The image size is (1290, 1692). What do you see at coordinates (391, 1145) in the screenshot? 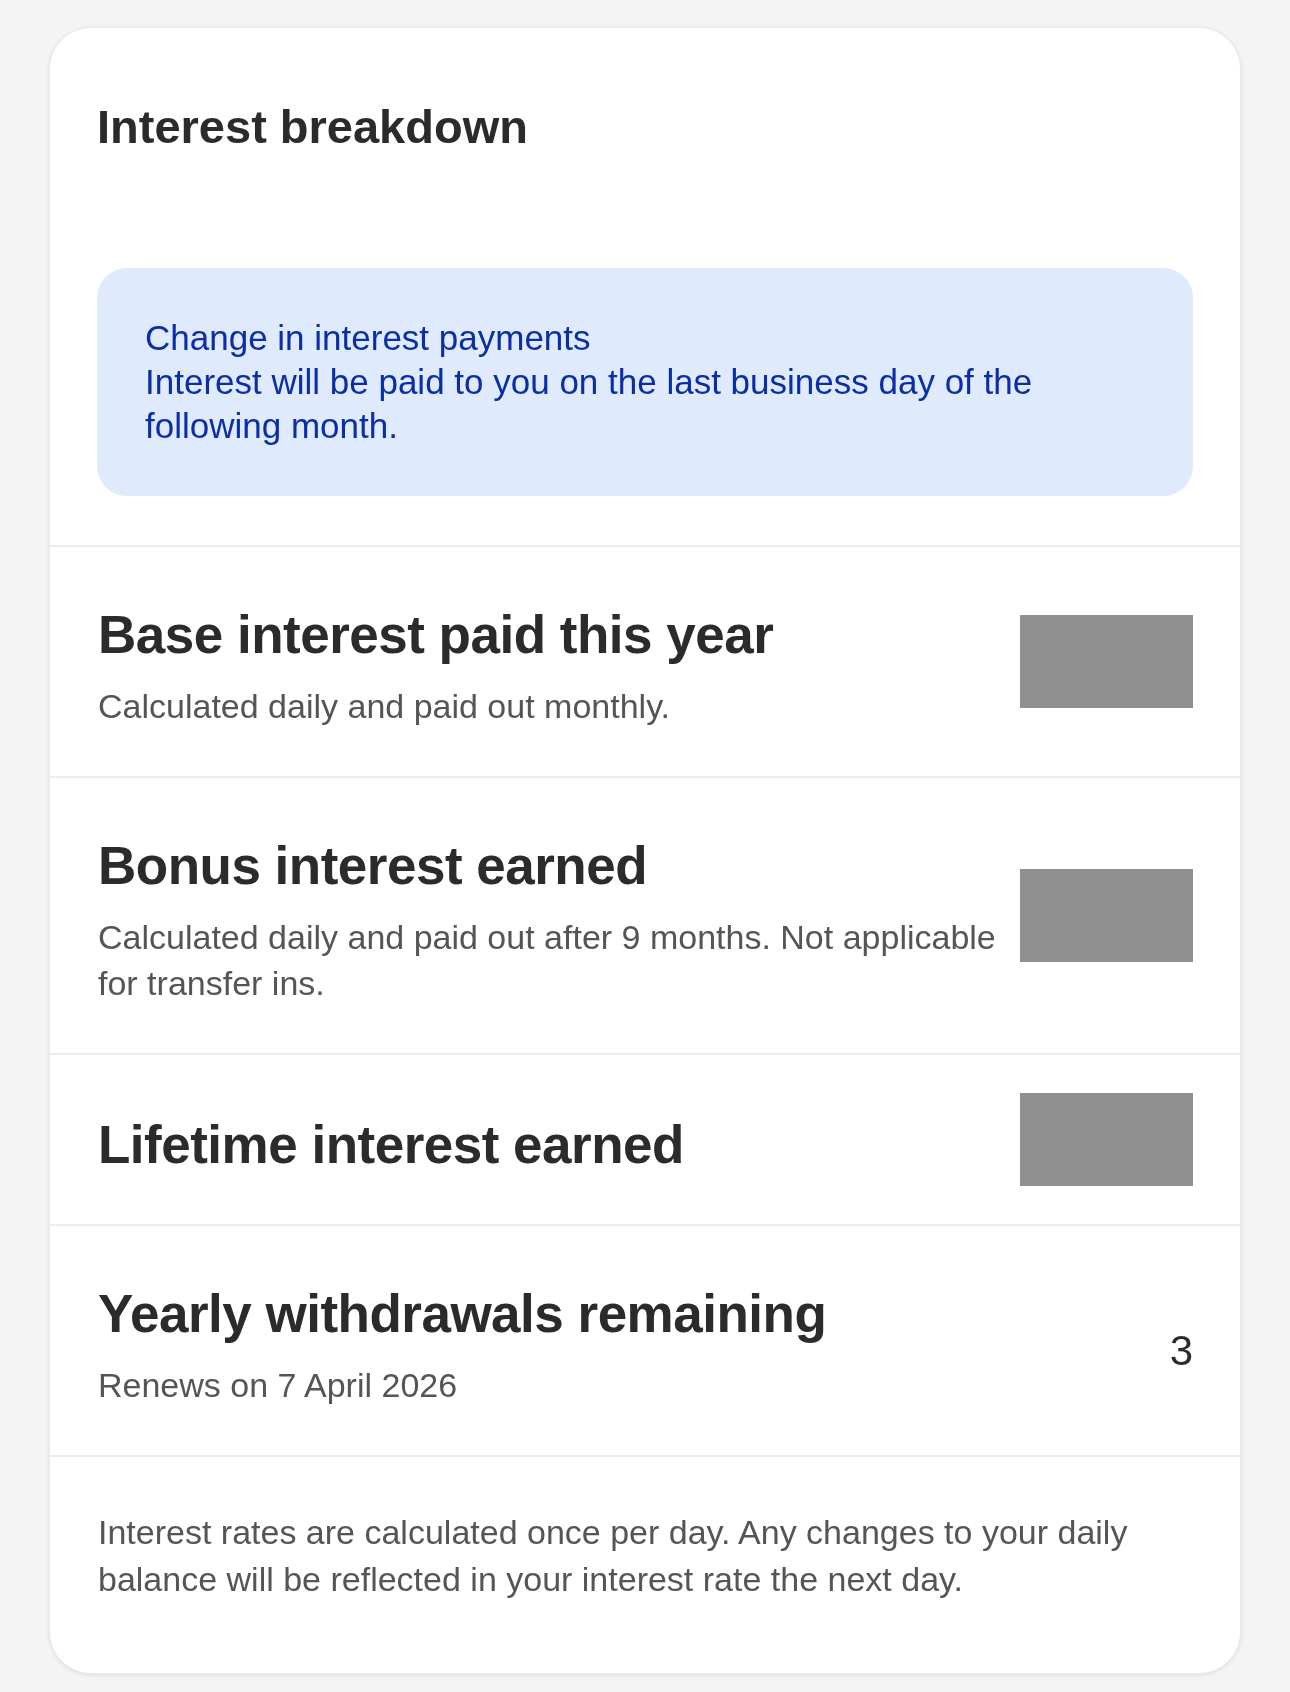
I see `row-heading: Lifetime interest earned` at bounding box center [391, 1145].